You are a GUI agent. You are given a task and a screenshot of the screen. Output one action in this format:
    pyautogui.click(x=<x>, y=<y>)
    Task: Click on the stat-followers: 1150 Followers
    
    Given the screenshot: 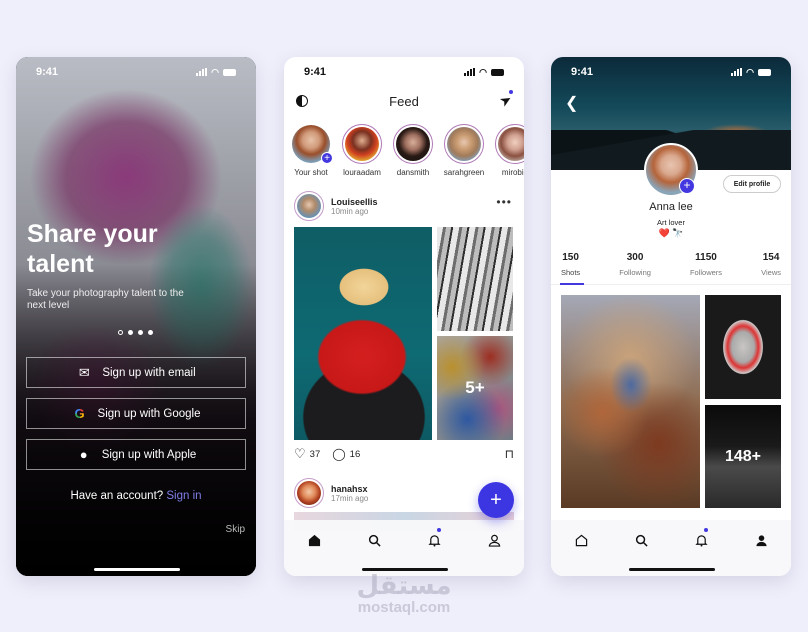 What is the action you would take?
    pyautogui.click(x=706, y=264)
    